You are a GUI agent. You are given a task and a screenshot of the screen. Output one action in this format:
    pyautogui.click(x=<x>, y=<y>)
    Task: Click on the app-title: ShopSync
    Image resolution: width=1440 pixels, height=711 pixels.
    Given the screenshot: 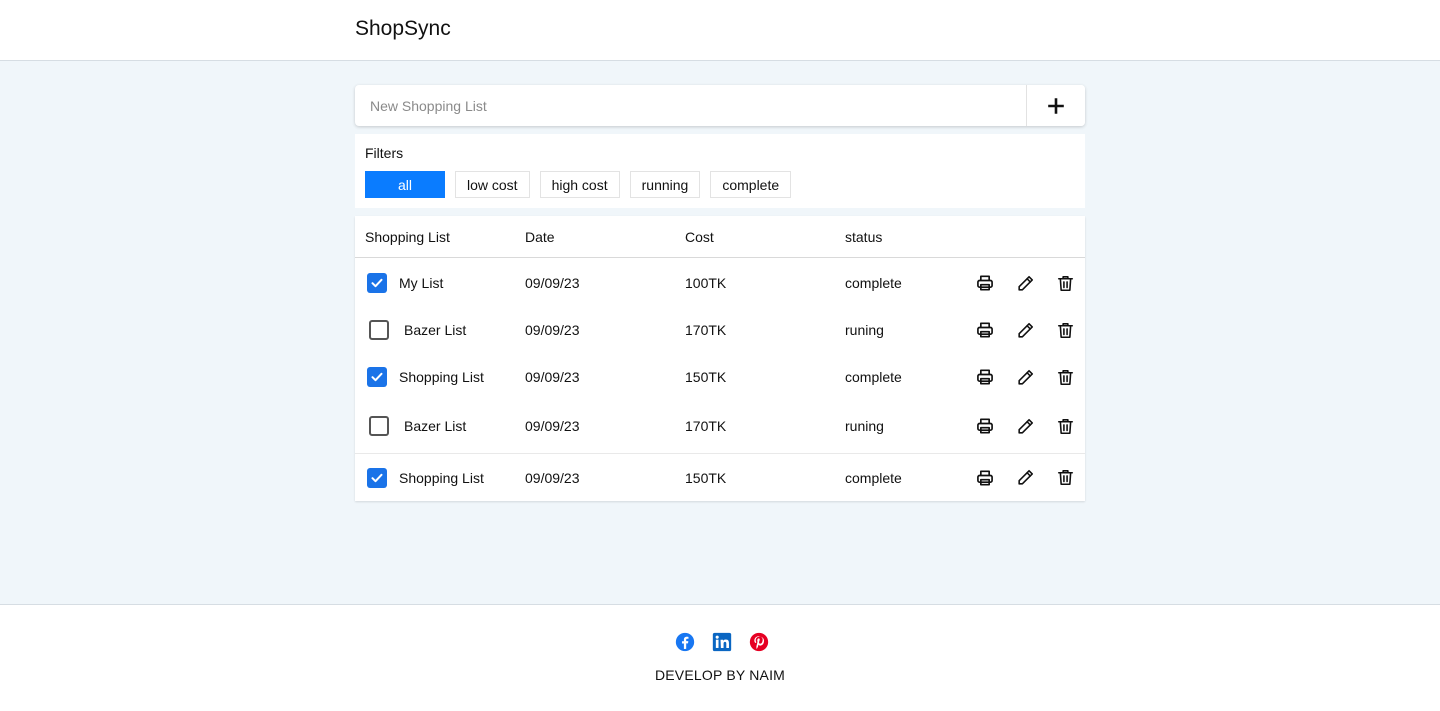 What is the action you would take?
    pyautogui.click(x=403, y=28)
    